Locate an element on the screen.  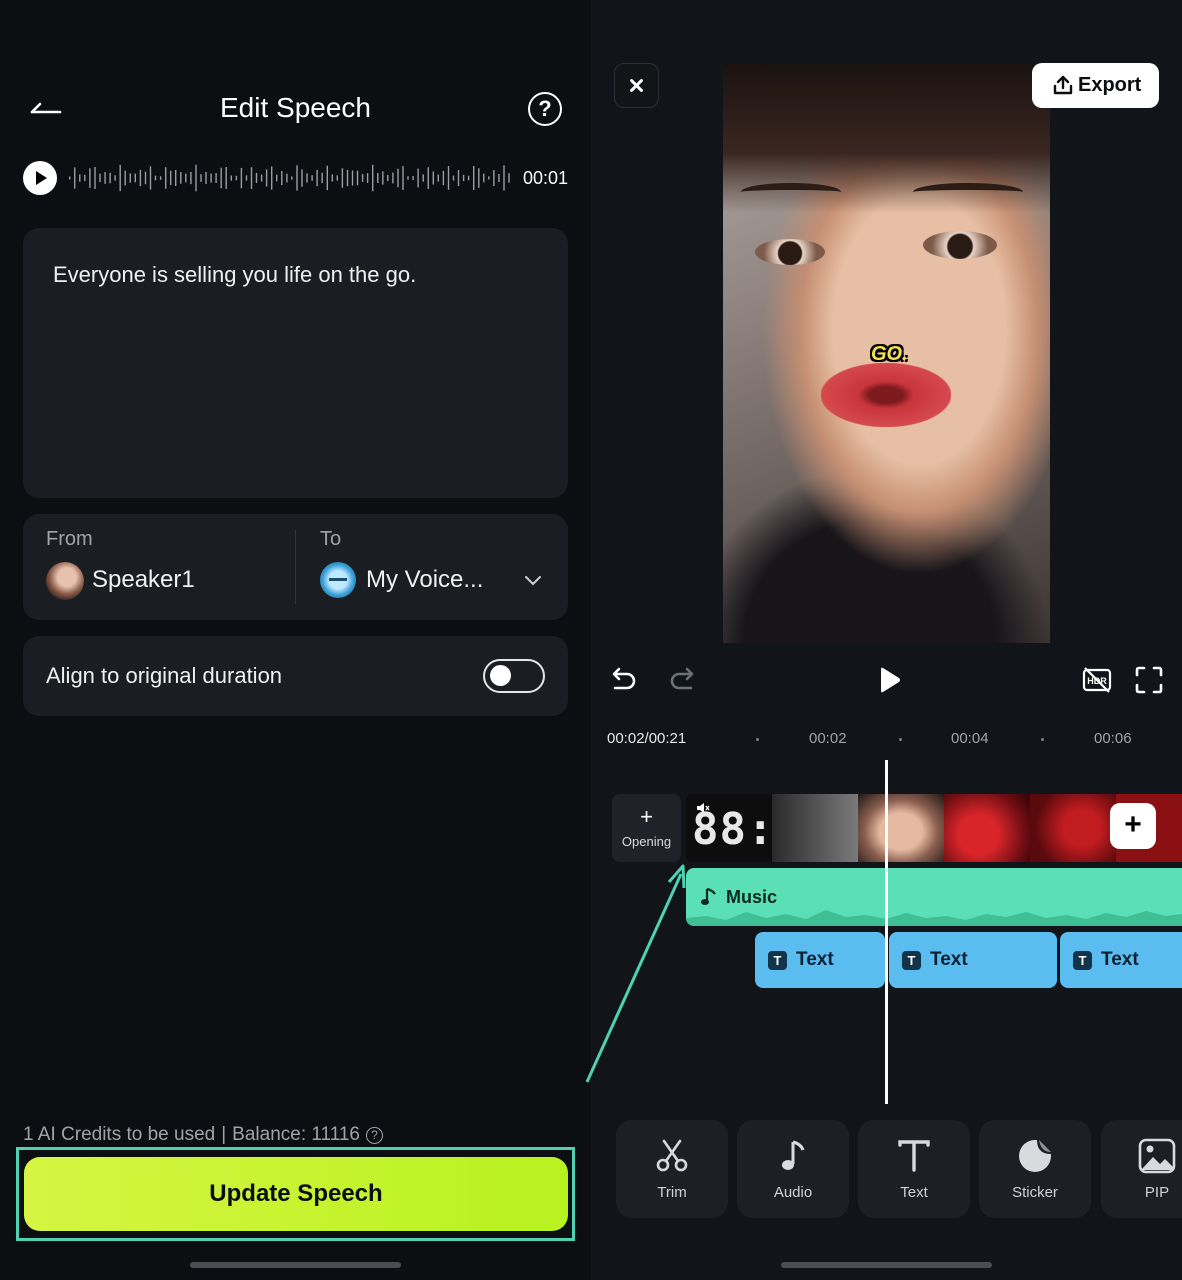
video-preview: GO. is located at coordinates (886, 353).